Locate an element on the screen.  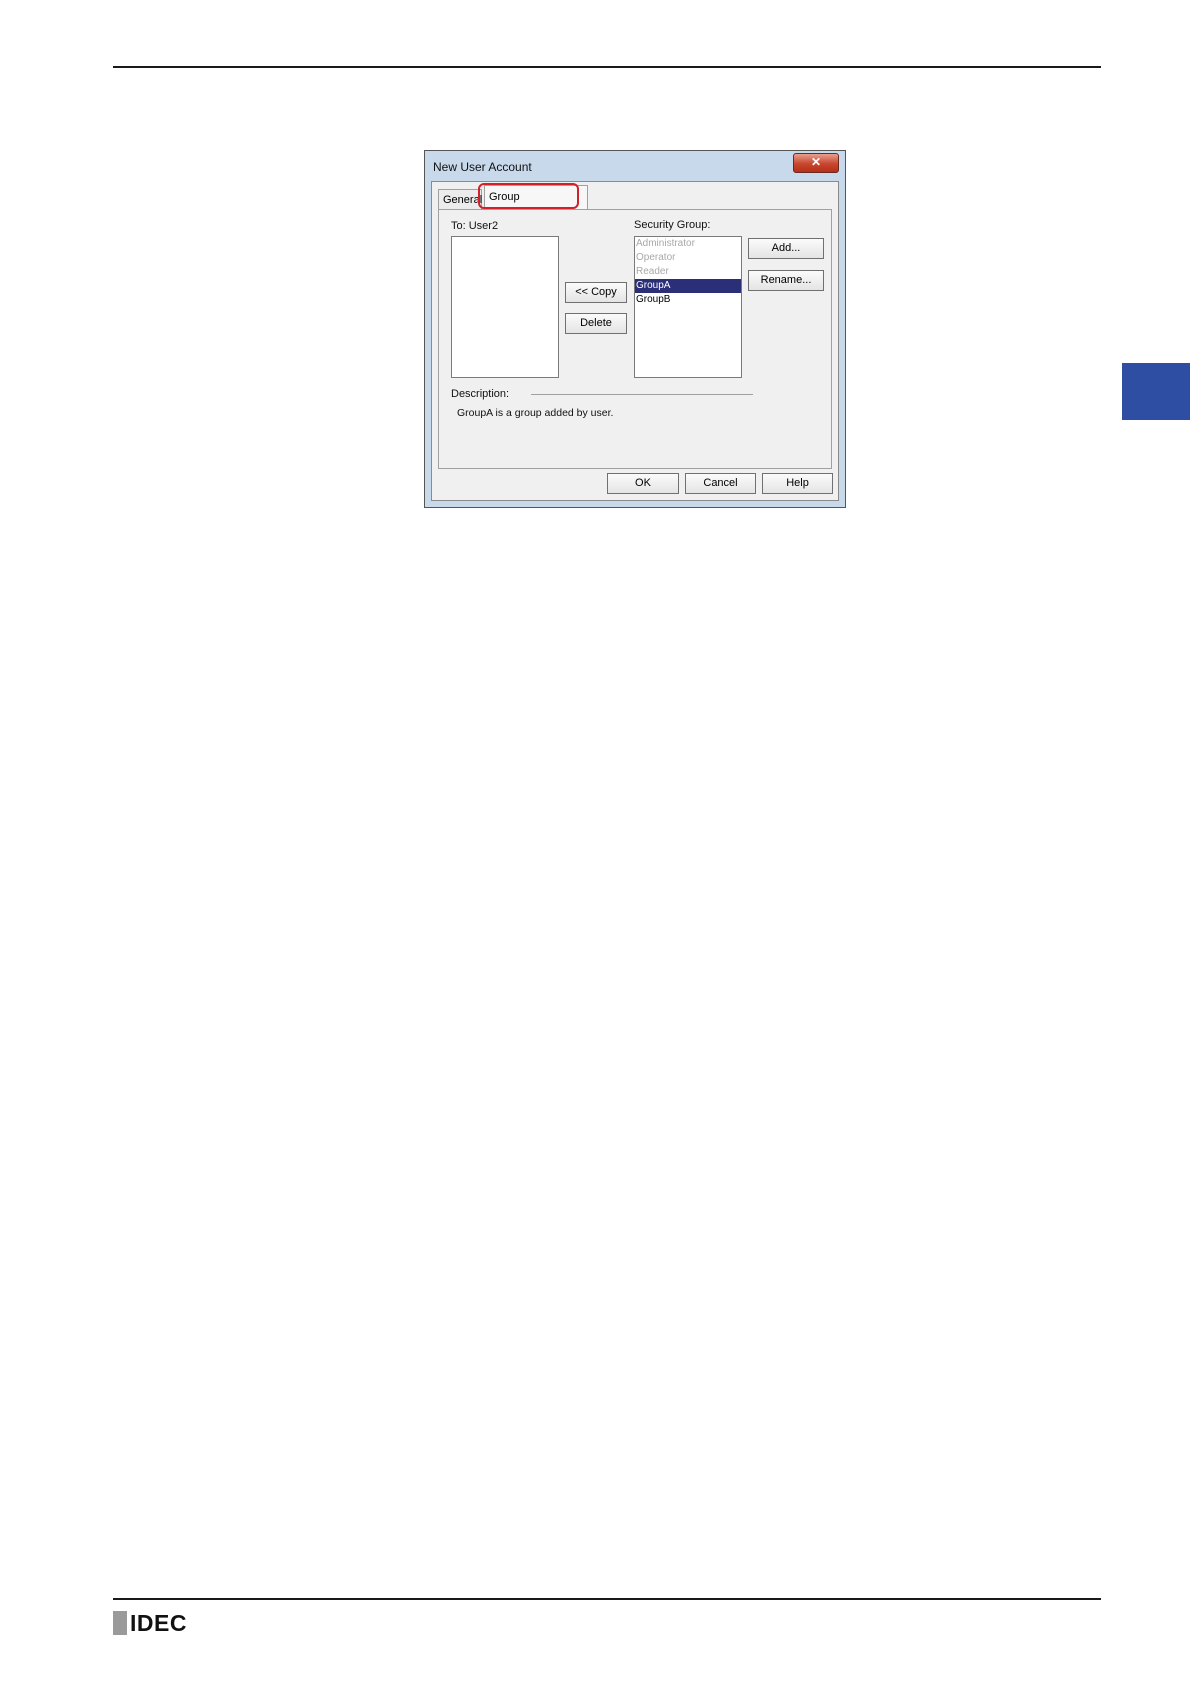
help-button: Help is located at coordinates (797, 483).